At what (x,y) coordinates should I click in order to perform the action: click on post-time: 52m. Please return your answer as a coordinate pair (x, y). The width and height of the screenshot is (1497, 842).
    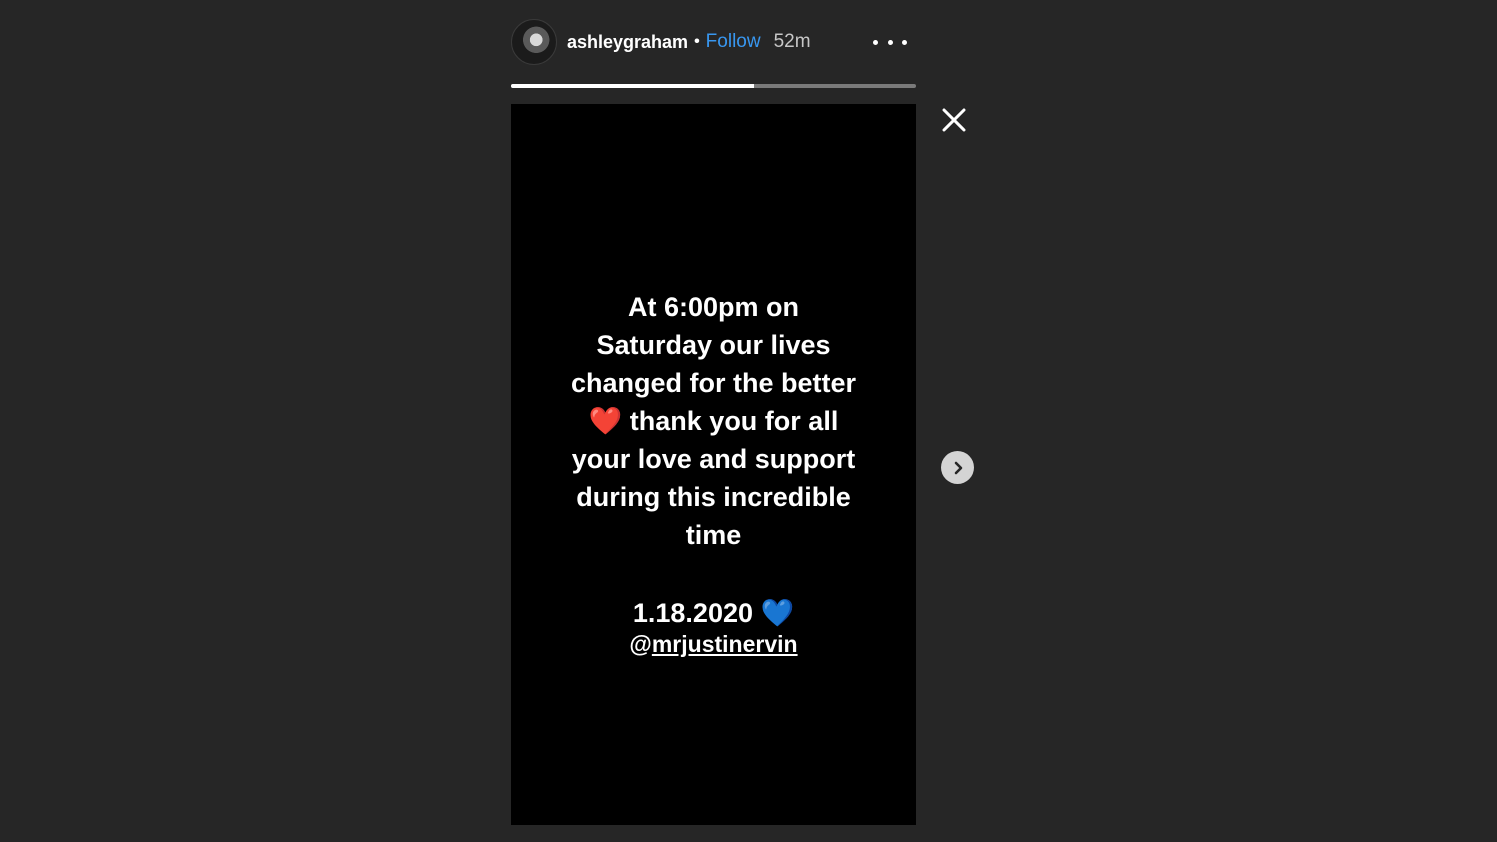
    Looking at the image, I should click on (792, 41).